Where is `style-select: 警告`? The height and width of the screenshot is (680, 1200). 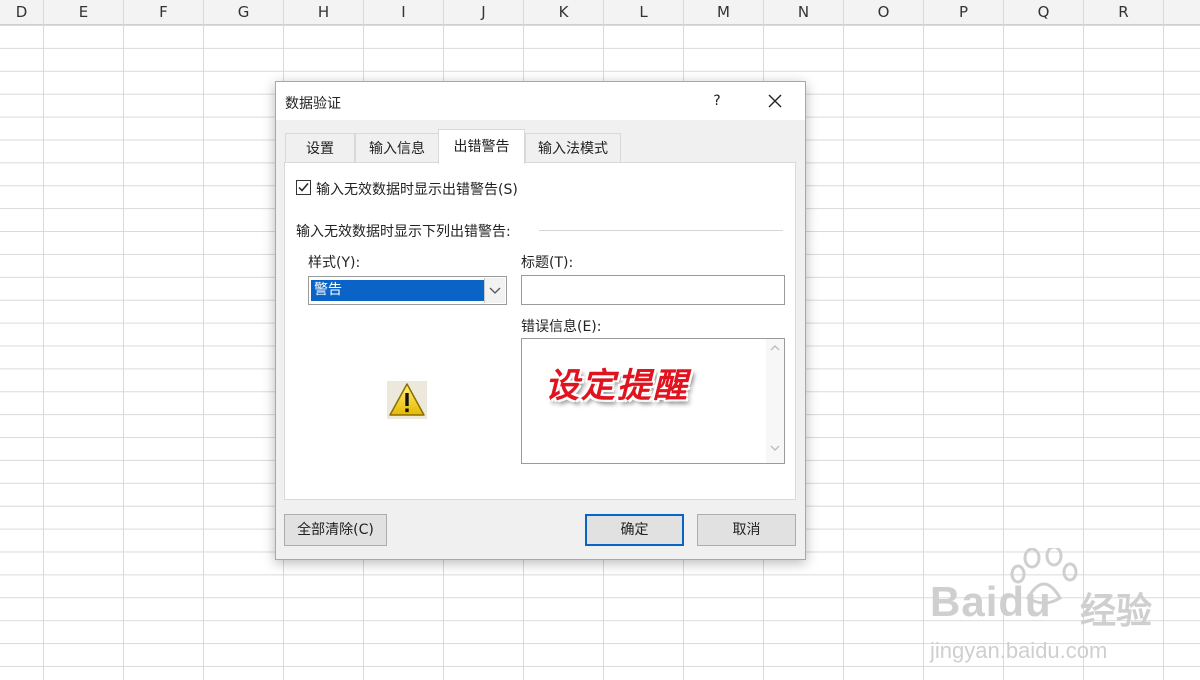
style-select: 警告 is located at coordinates (407, 290).